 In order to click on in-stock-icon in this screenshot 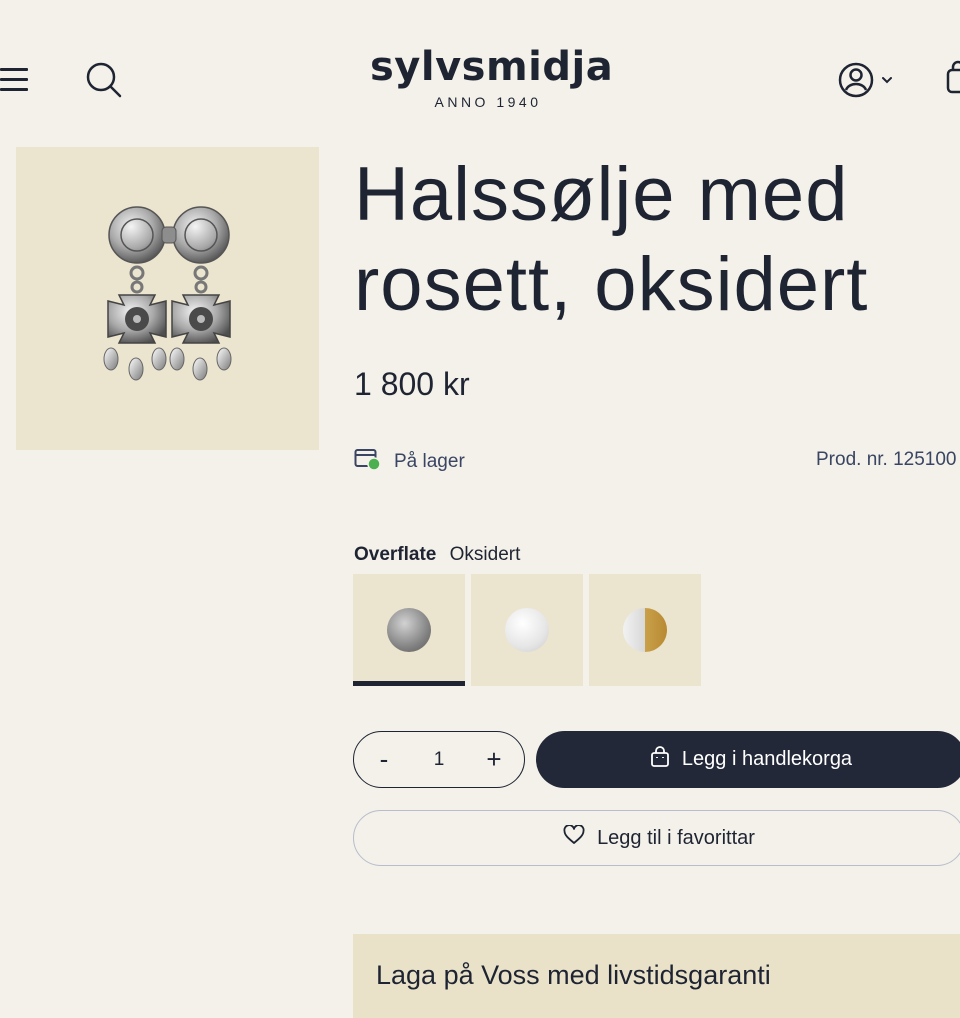, I will do `click(368, 461)`.